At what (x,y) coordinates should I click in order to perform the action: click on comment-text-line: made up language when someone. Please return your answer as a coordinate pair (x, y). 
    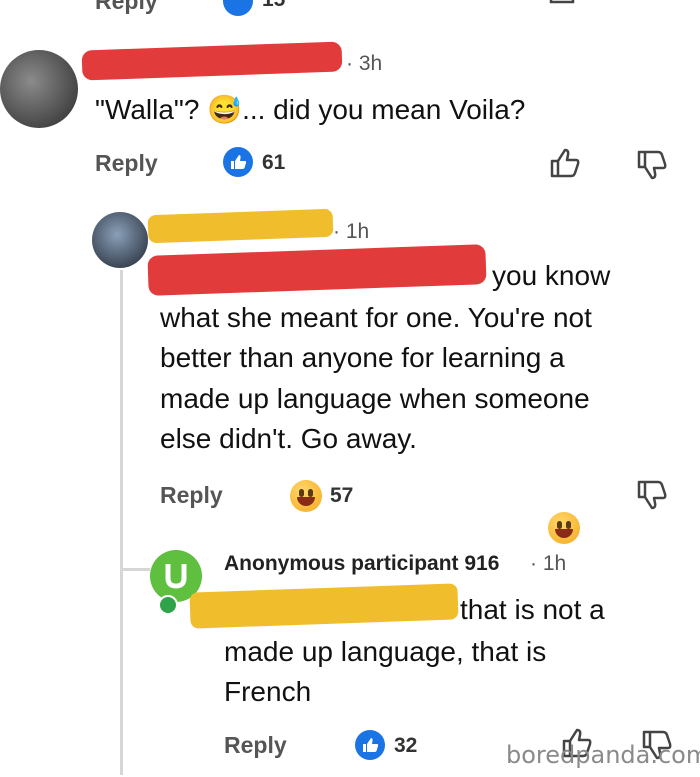
    Looking at the image, I should click on (375, 398).